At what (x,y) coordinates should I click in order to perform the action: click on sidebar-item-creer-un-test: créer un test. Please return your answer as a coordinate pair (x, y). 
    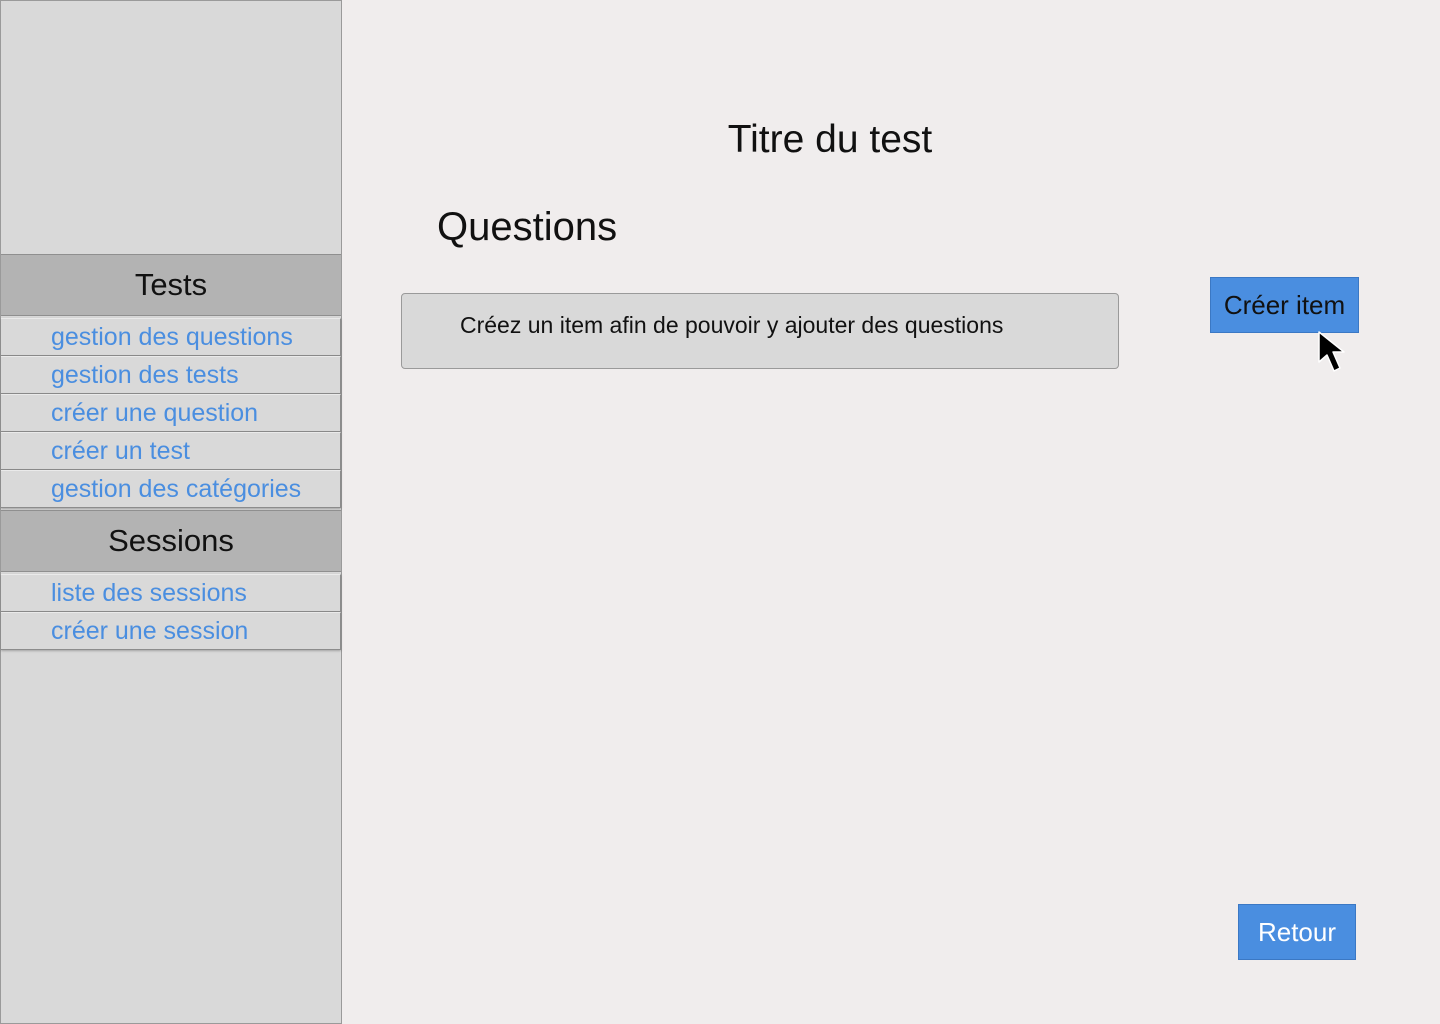
    Looking at the image, I should click on (171, 451).